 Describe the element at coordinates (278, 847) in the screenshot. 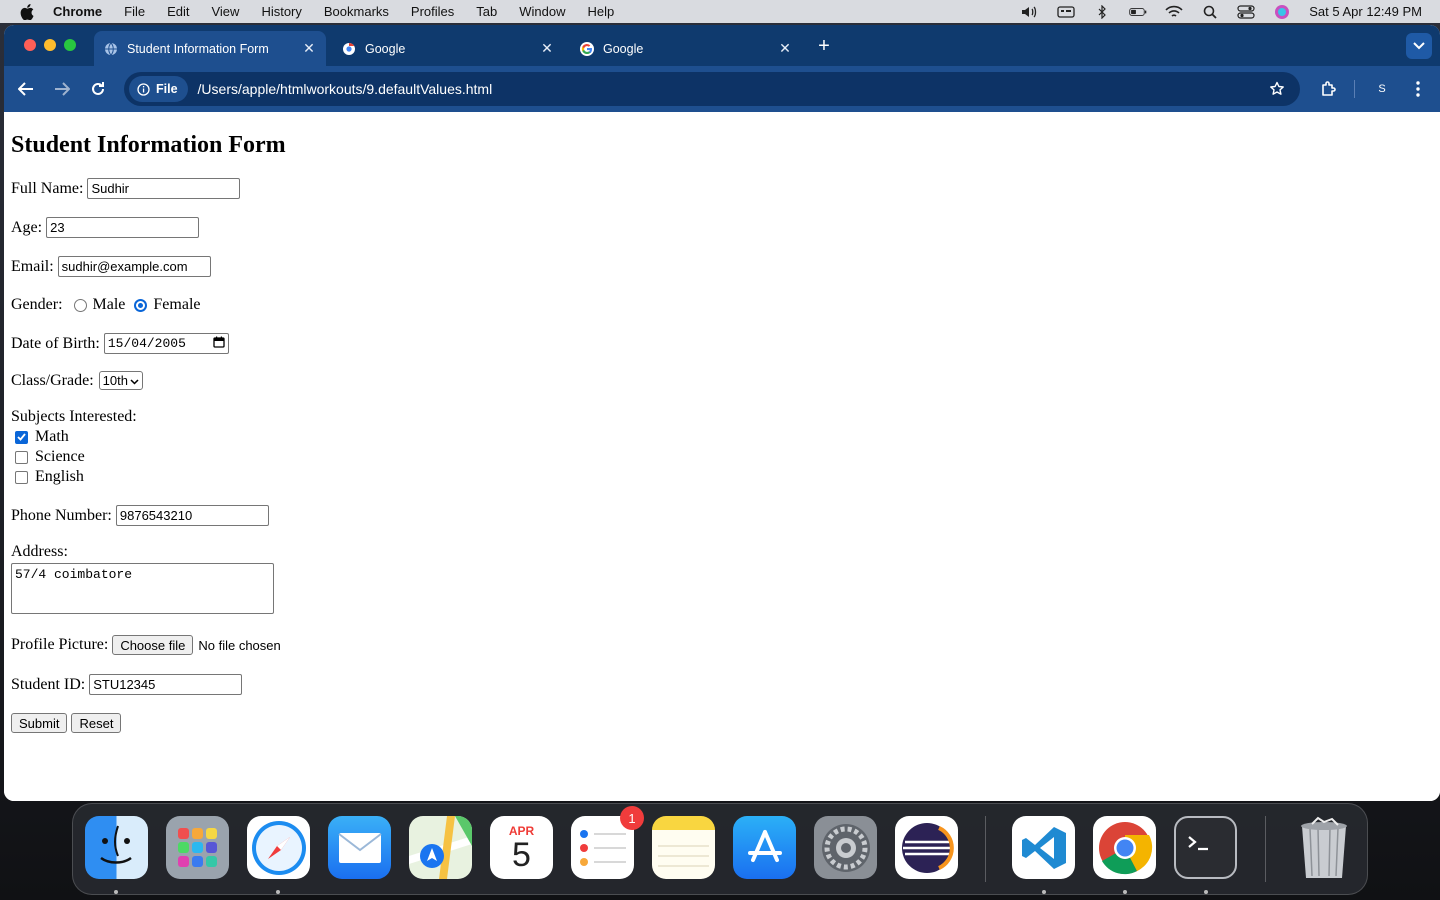

I see `safari-icon` at that location.